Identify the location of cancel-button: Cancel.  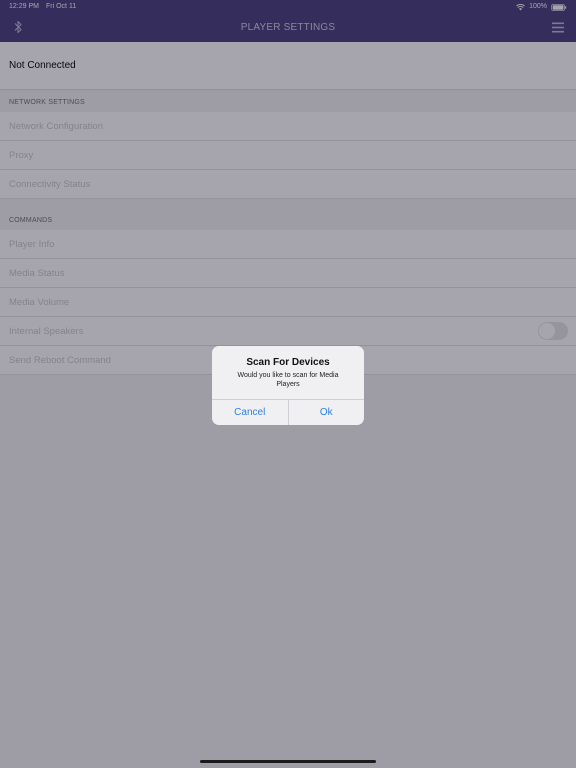
(250, 412).